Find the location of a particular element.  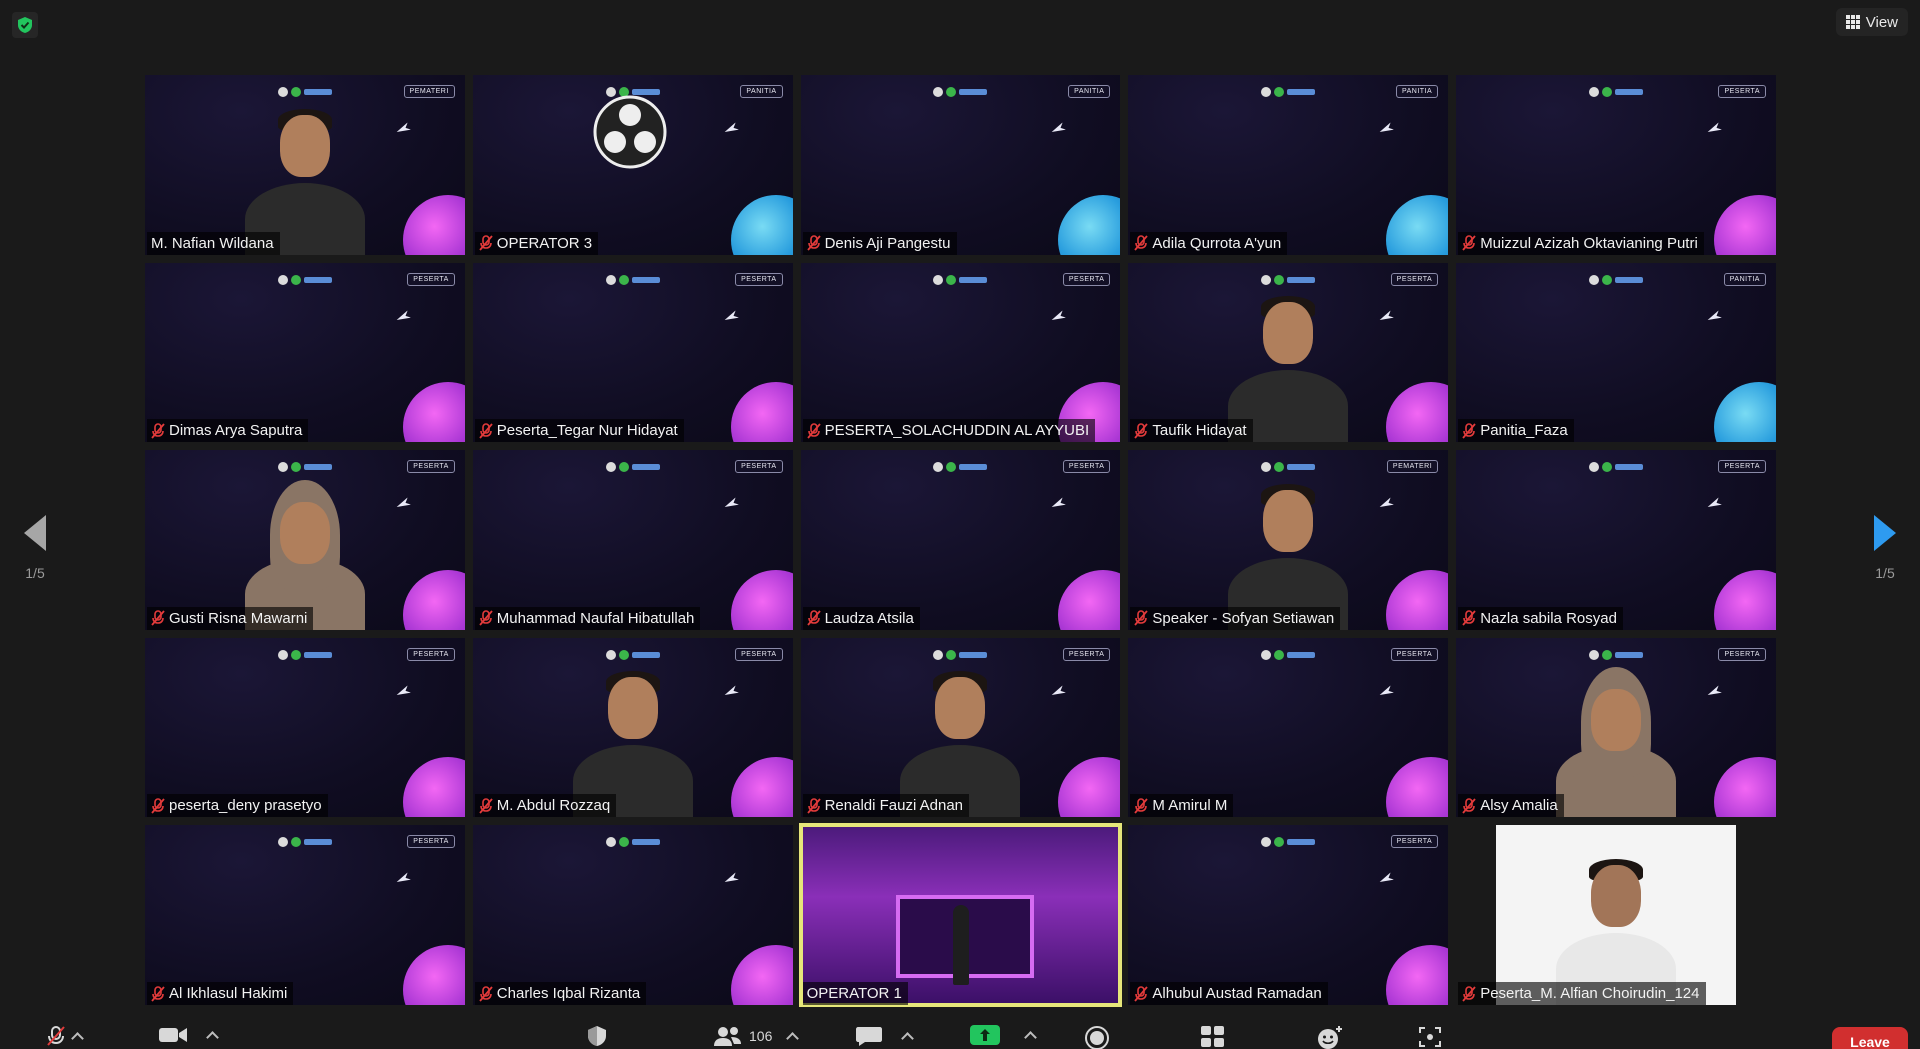

participants-button: 106 is located at coordinates (756, 1036).